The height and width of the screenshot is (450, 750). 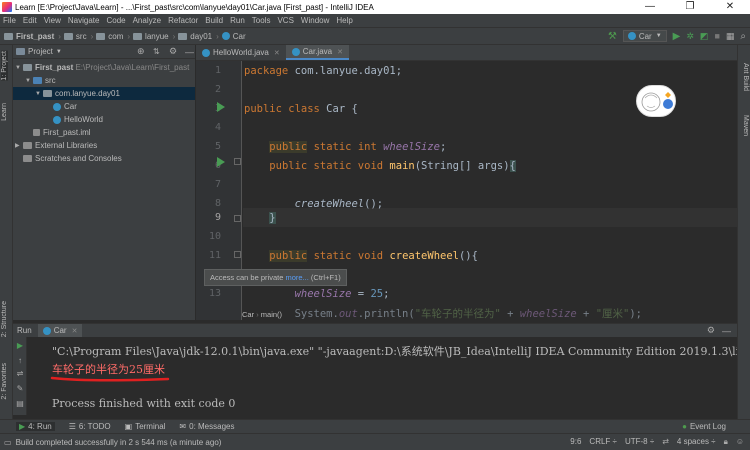 What do you see at coordinates (60, 330) in the screenshot?
I see `run-tab-car: Car ✕` at bounding box center [60, 330].